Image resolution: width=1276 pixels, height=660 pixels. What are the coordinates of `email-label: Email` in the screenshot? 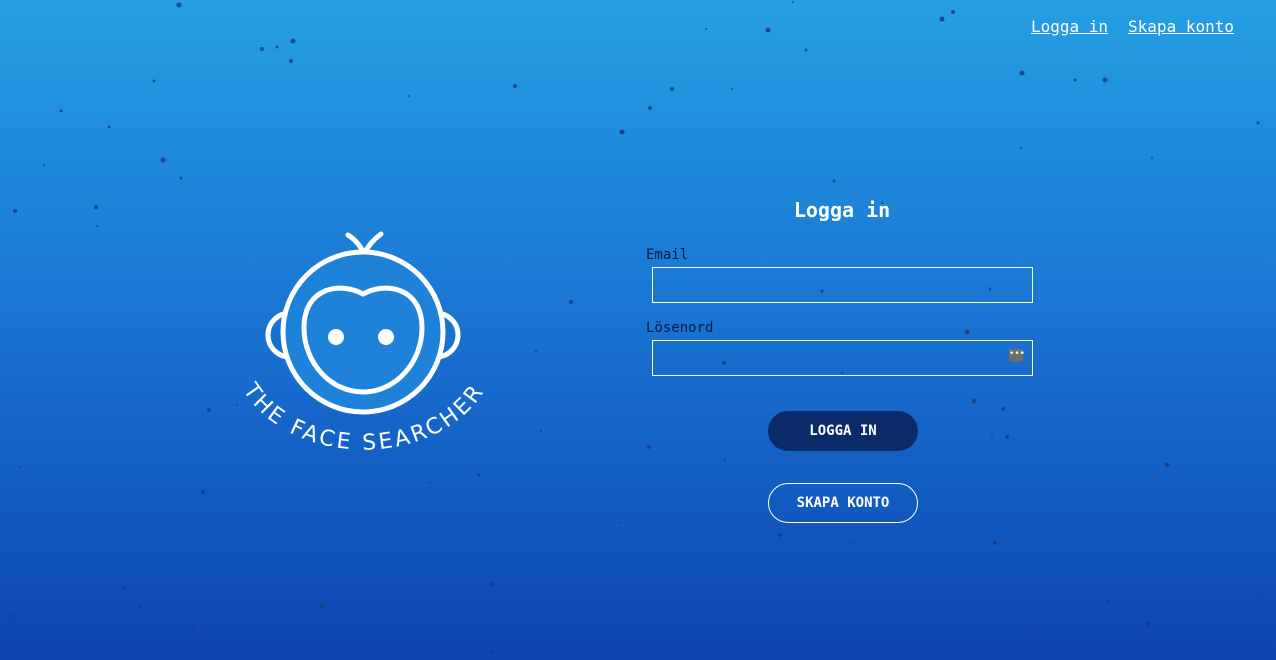 It's located at (667, 255).